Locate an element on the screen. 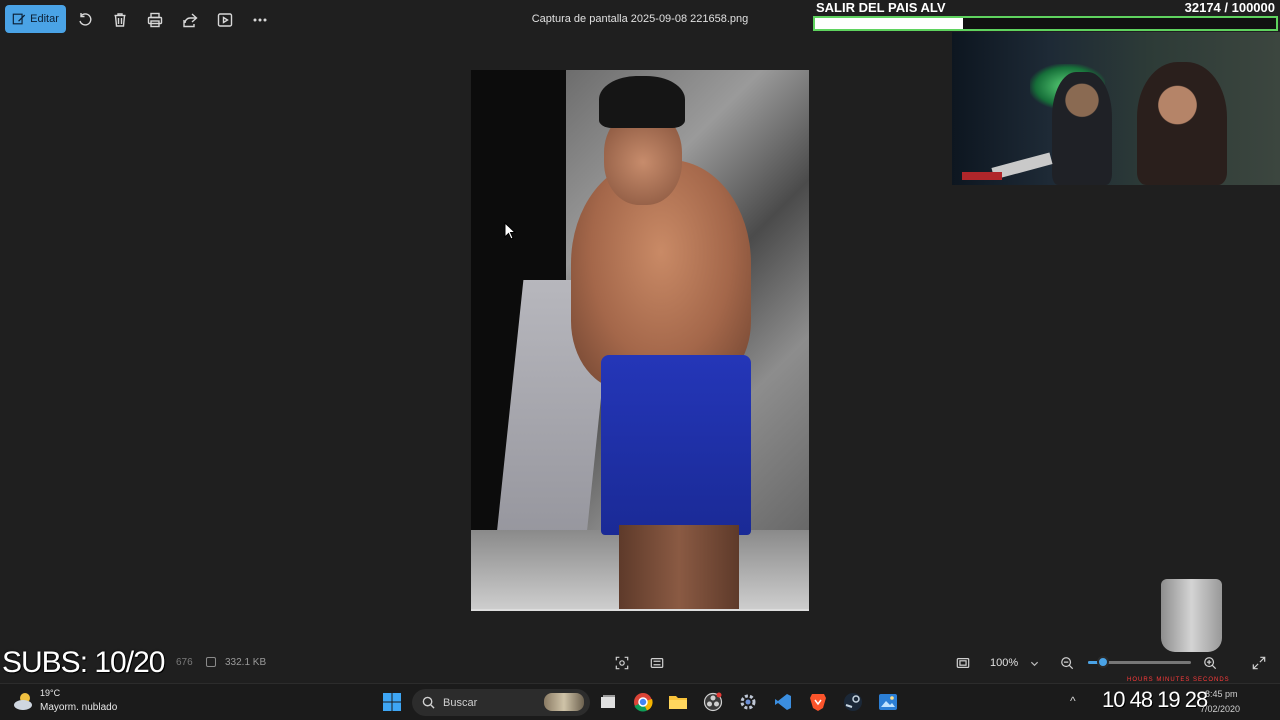  filmstrip-icon is located at coordinates (657, 663).